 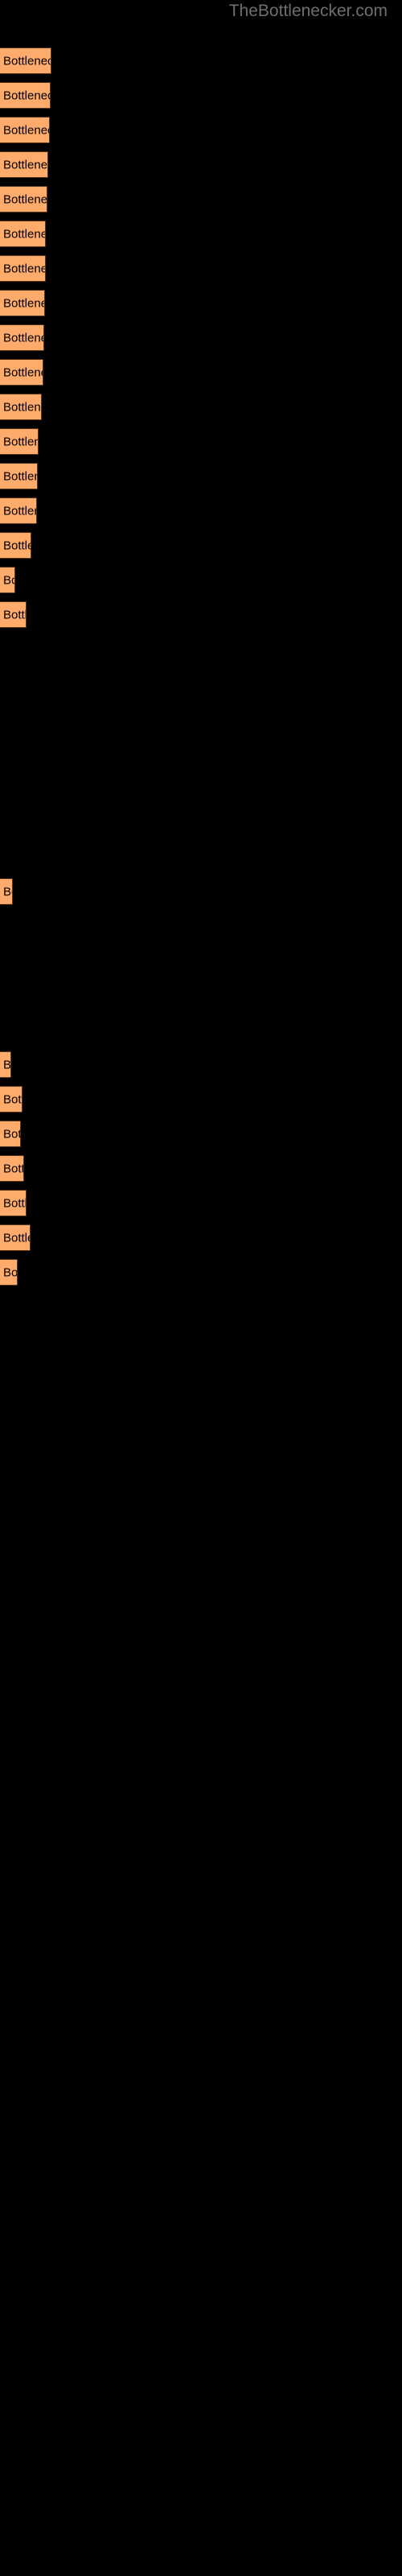 I want to click on bar-33: Bottleneck result, so click(x=12, y=1168).